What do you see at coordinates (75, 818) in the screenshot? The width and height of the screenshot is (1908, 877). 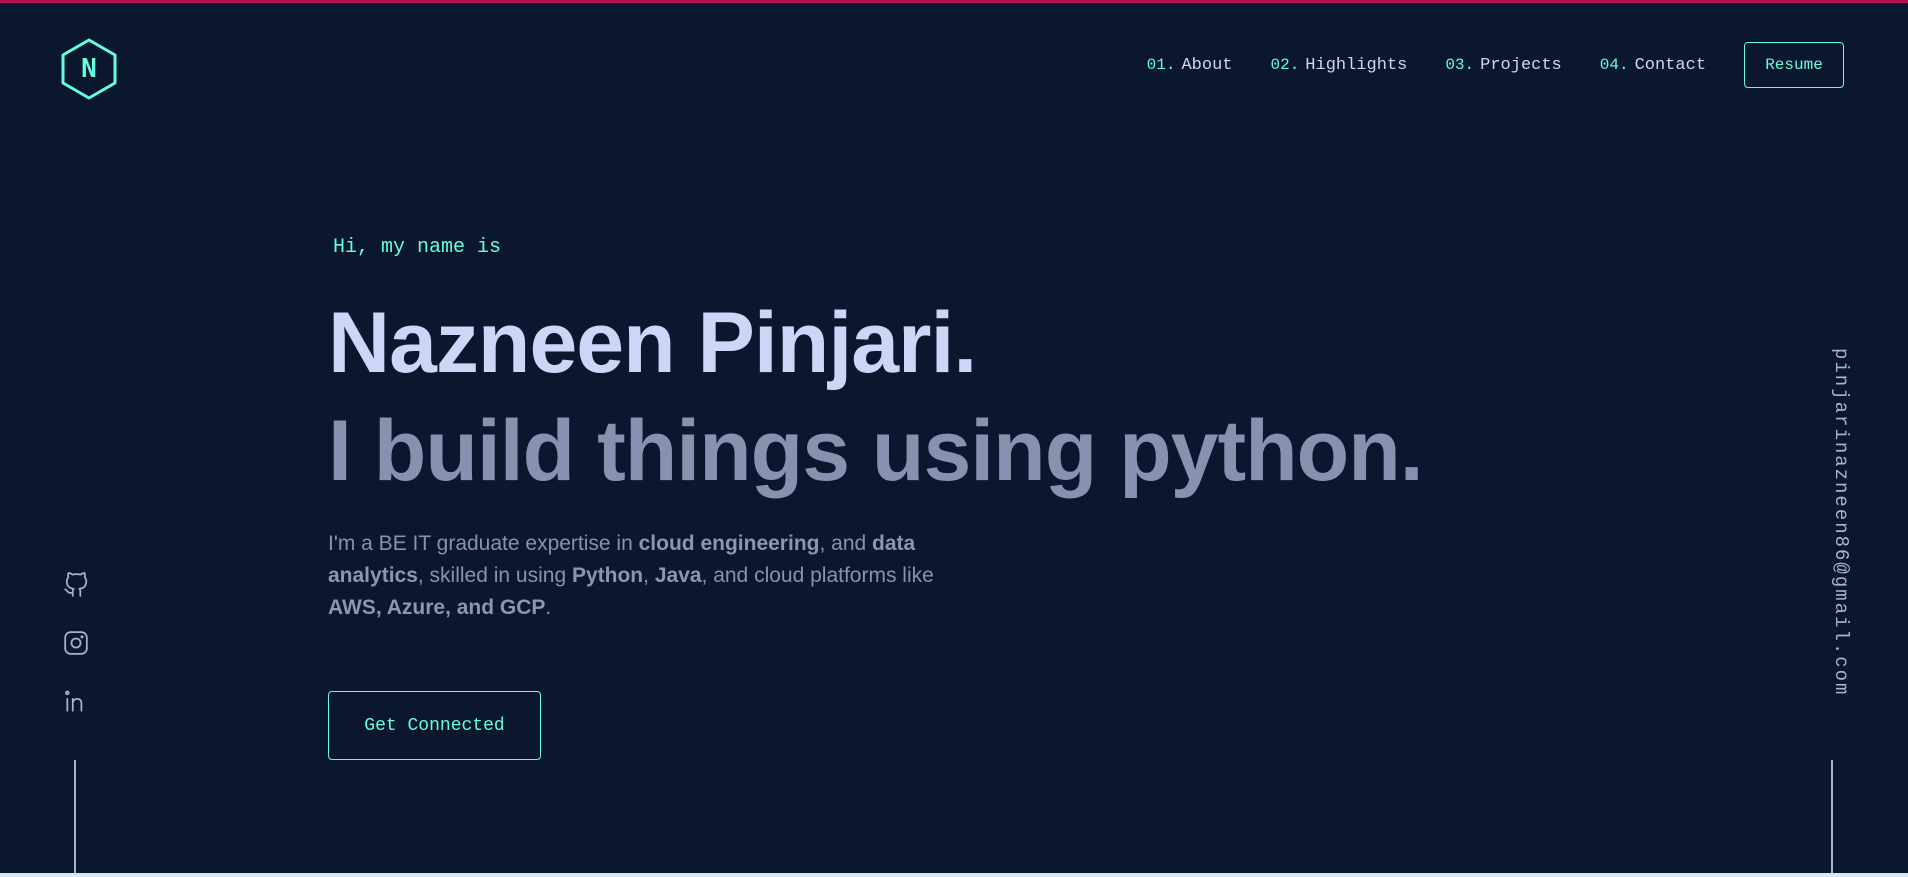 I see `social-divider-line` at bounding box center [75, 818].